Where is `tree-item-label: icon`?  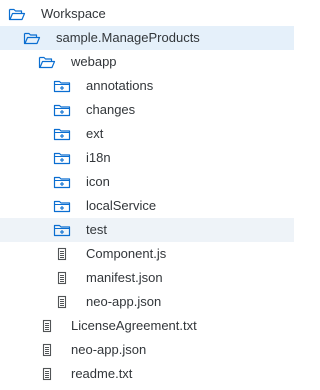
tree-item-label: icon is located at coordinates (98, 181).